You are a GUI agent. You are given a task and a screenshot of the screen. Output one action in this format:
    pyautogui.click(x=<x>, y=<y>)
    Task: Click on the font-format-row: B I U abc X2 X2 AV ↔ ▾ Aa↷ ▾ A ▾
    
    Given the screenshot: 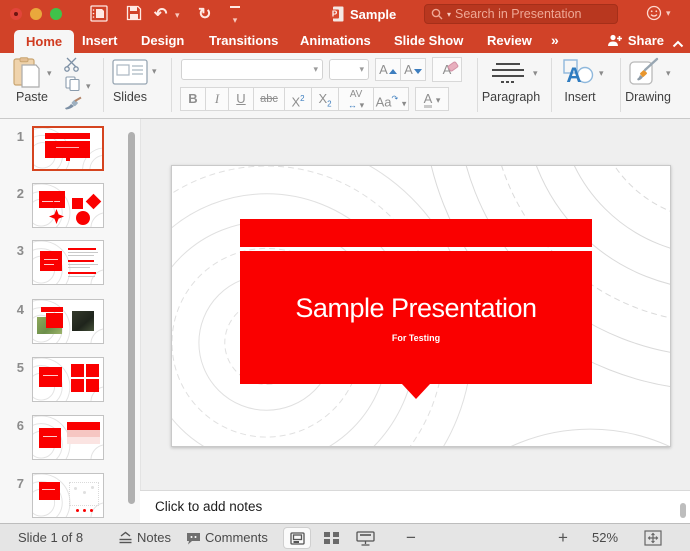 What is the action you would take?
    pyautogui.click(x=314, y=99)
    